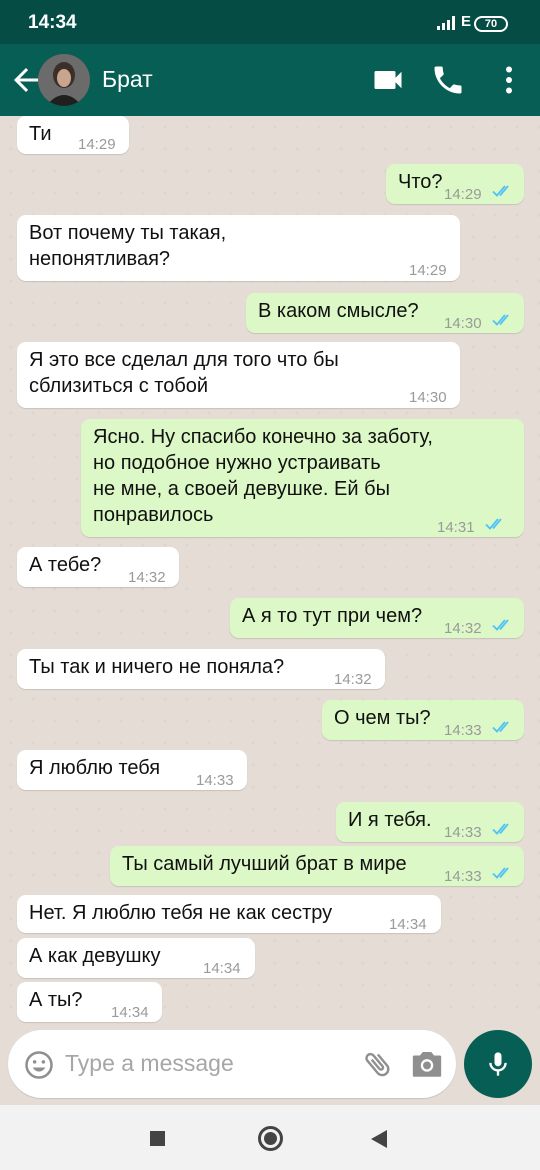 The height and width of the screenshot is (1170, 540). I want to click on incoming-message: А ты? 14:34, so click(89, 1002).